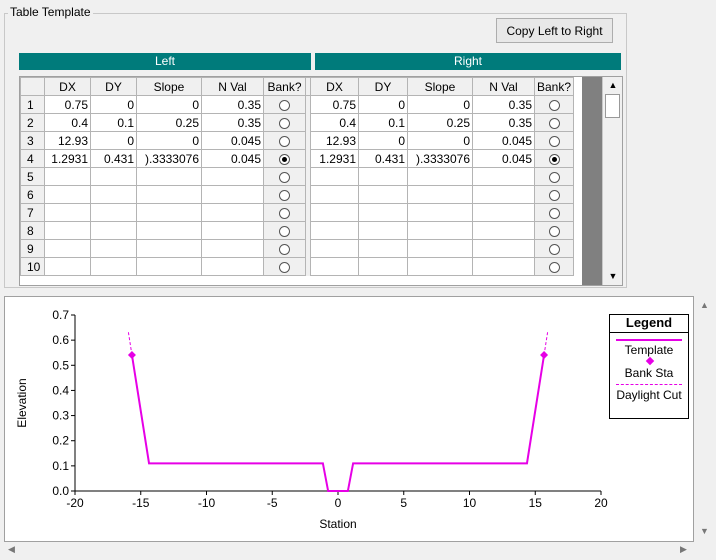 The image size is (716, 560). What do you see at coordinates (612, 181) in the screenshot?
I see `table-vertical-scrollbar: ▲ ▼` at bounding box center [612, 181].